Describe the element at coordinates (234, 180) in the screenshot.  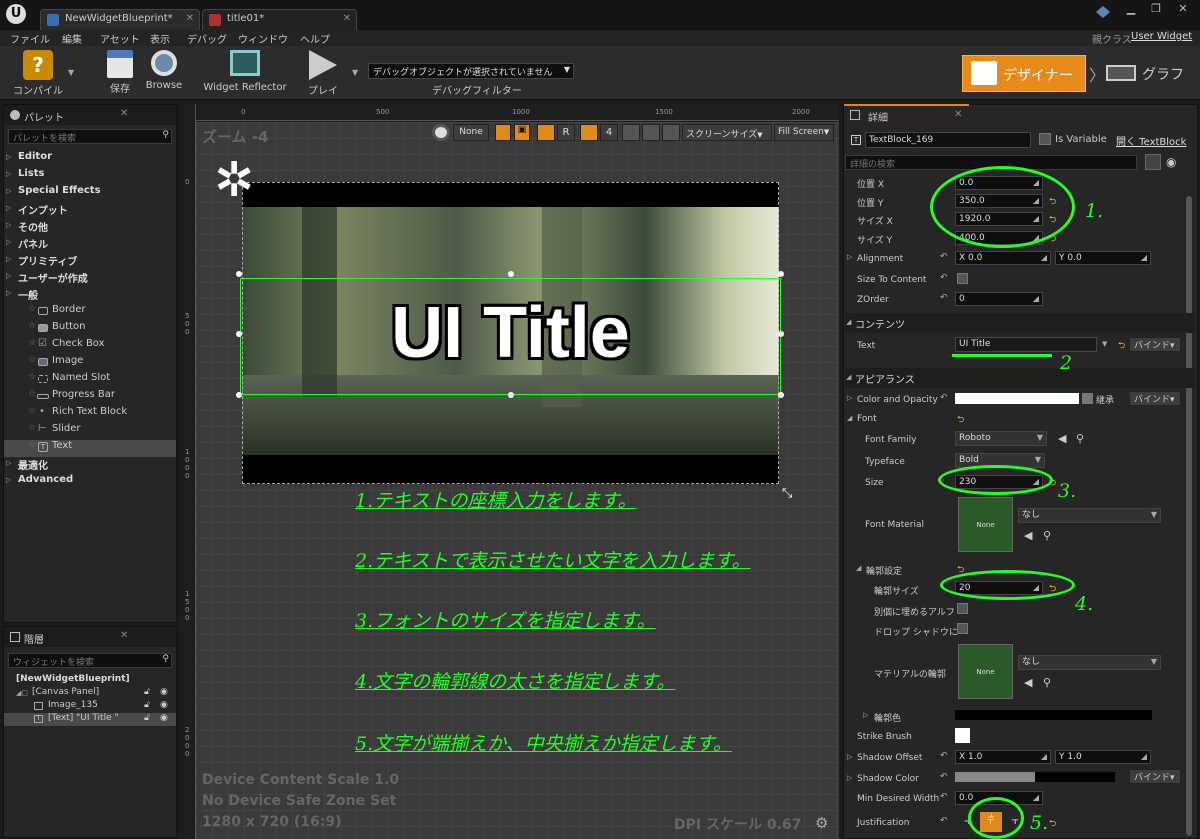
I see `anchor-icon: ✲` at that location.